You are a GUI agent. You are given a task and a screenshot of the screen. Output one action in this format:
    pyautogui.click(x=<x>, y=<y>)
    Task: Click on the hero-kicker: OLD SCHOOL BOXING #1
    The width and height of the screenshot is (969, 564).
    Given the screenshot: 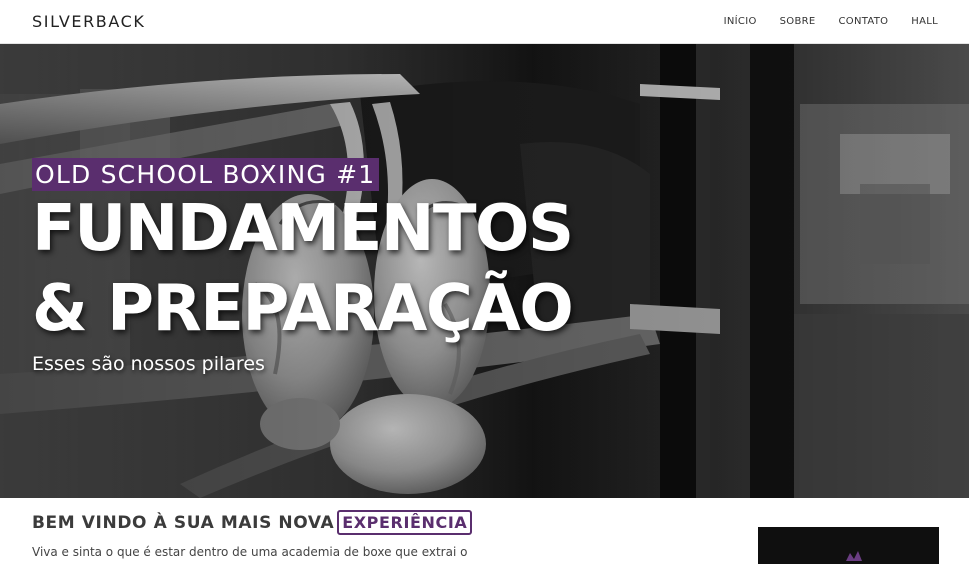 What is the action you would take?
    pyautogui.click(x=205, y=174)
    